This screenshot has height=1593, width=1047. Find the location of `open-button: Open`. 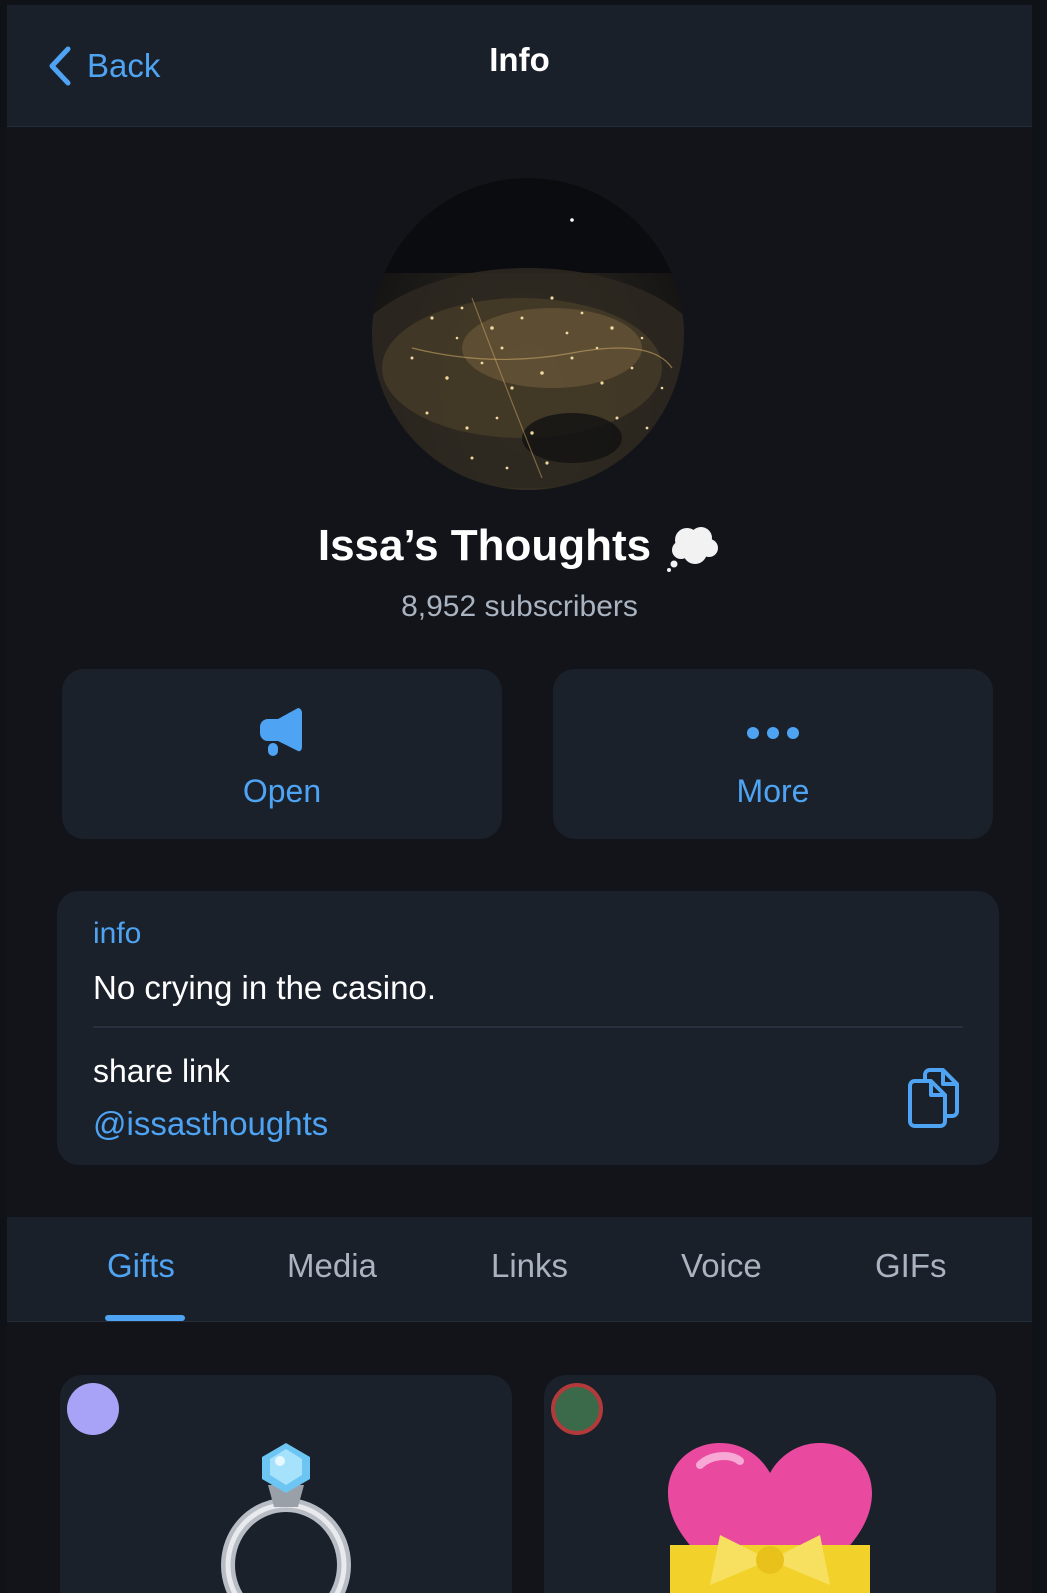

open-button: Open is located at coordinates (282, 754).